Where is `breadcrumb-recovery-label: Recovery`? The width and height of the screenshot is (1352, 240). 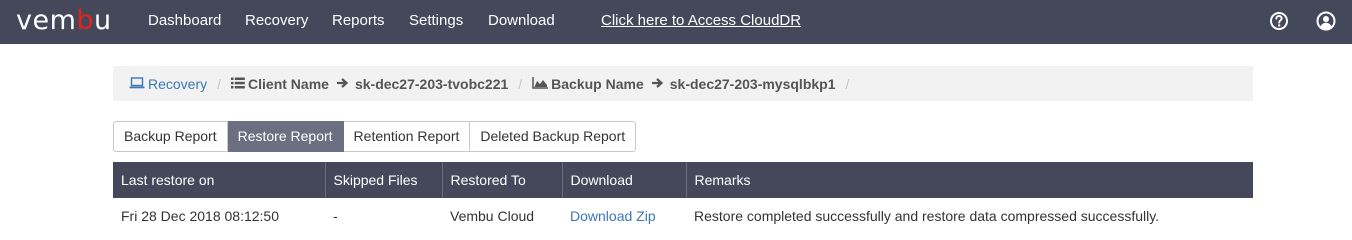 breadcrumb-recovery-label: Recovery is located at coordinates (178, 83).